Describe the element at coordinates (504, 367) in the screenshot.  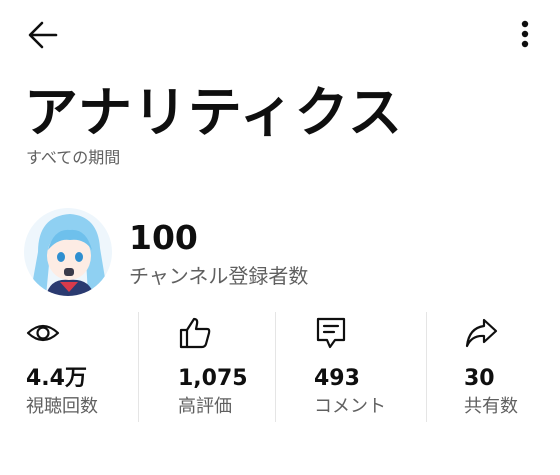
I see `stat-shares: 30 共有数` at that location.